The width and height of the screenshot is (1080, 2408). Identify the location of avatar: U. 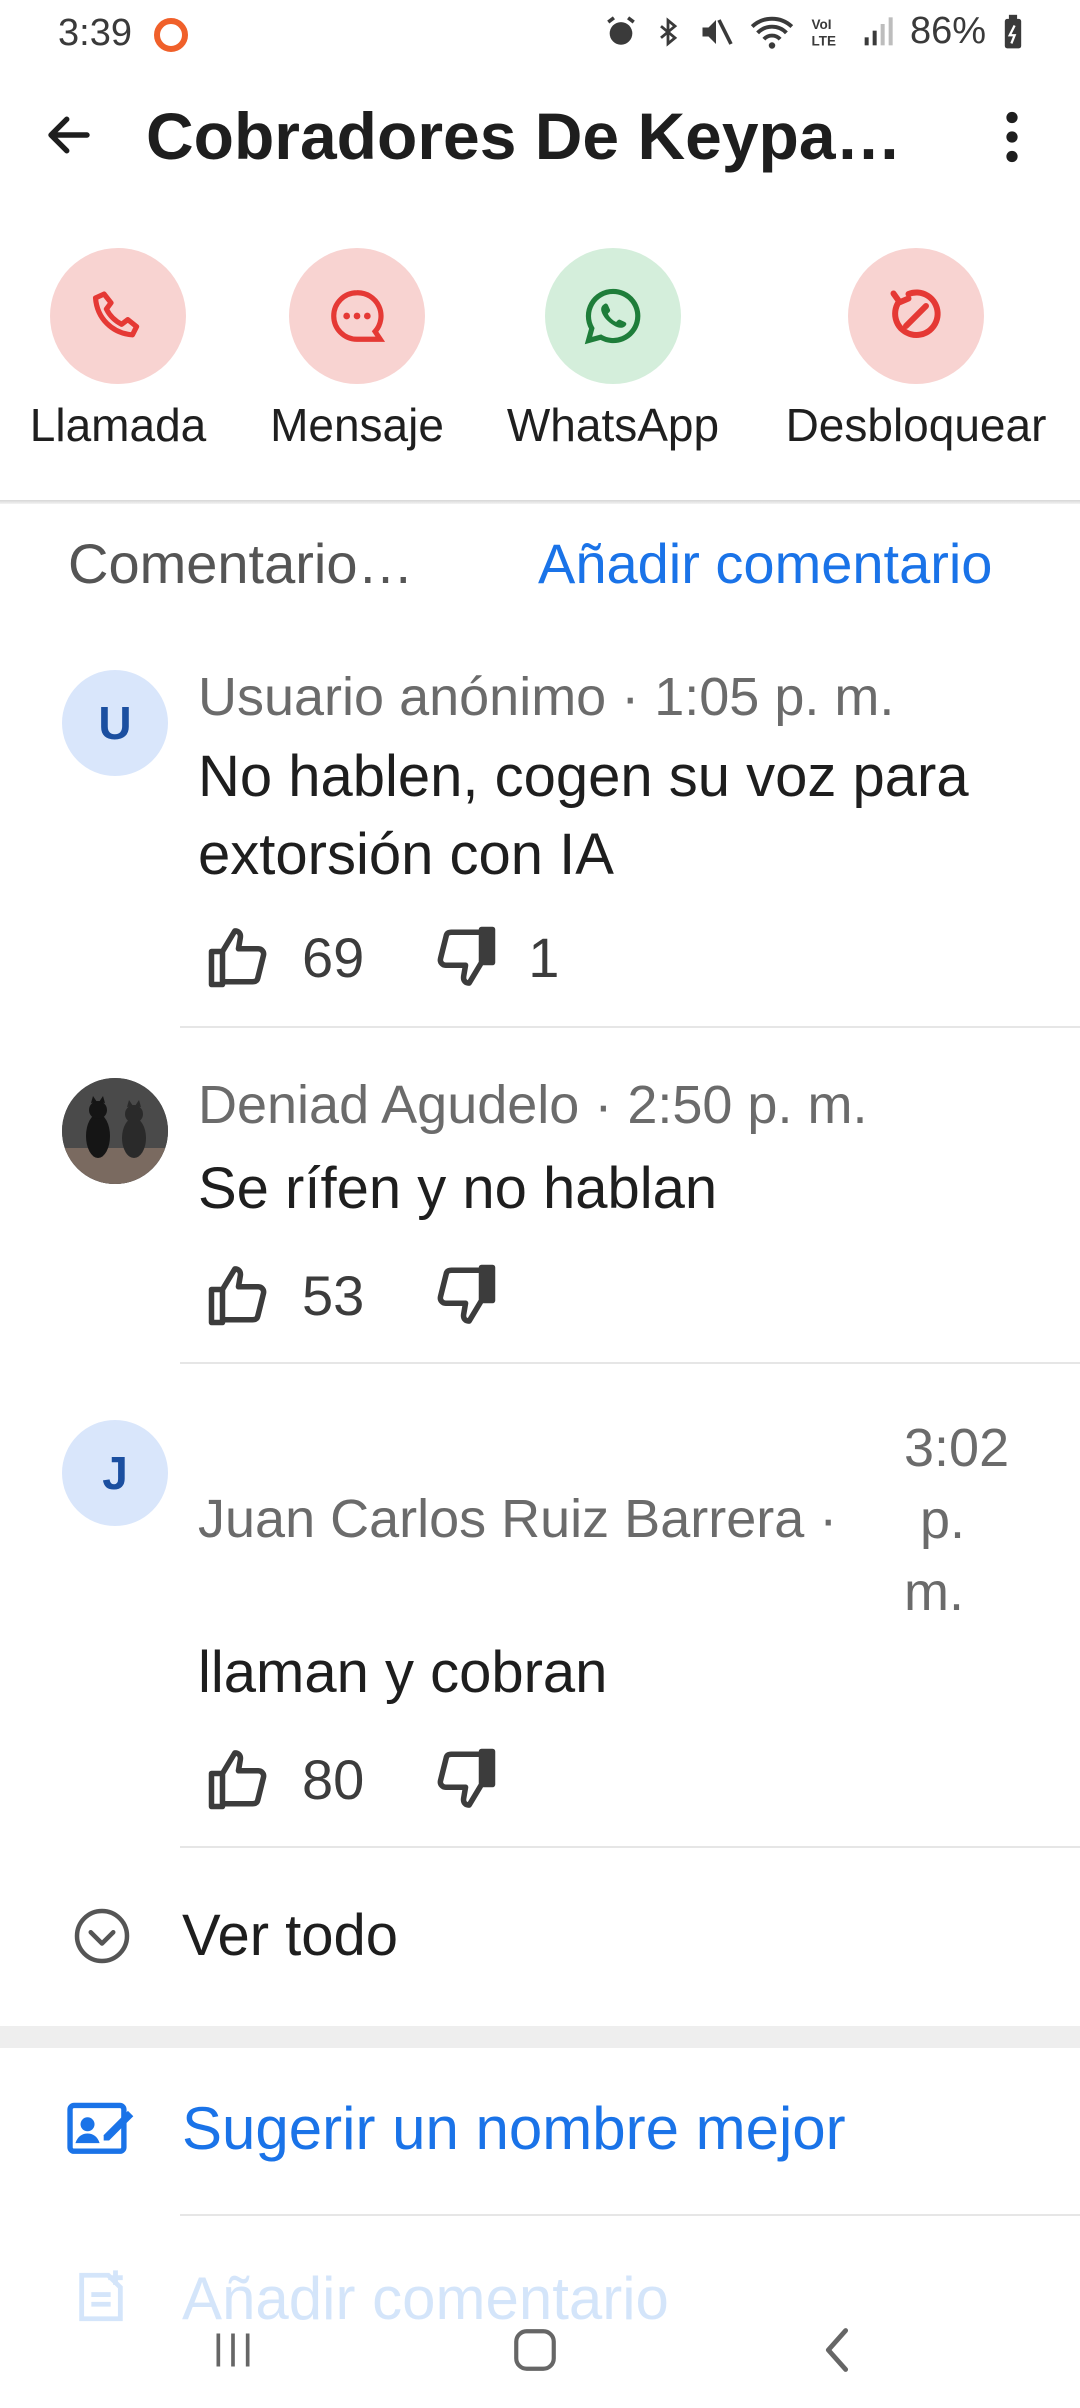
(115, 723).